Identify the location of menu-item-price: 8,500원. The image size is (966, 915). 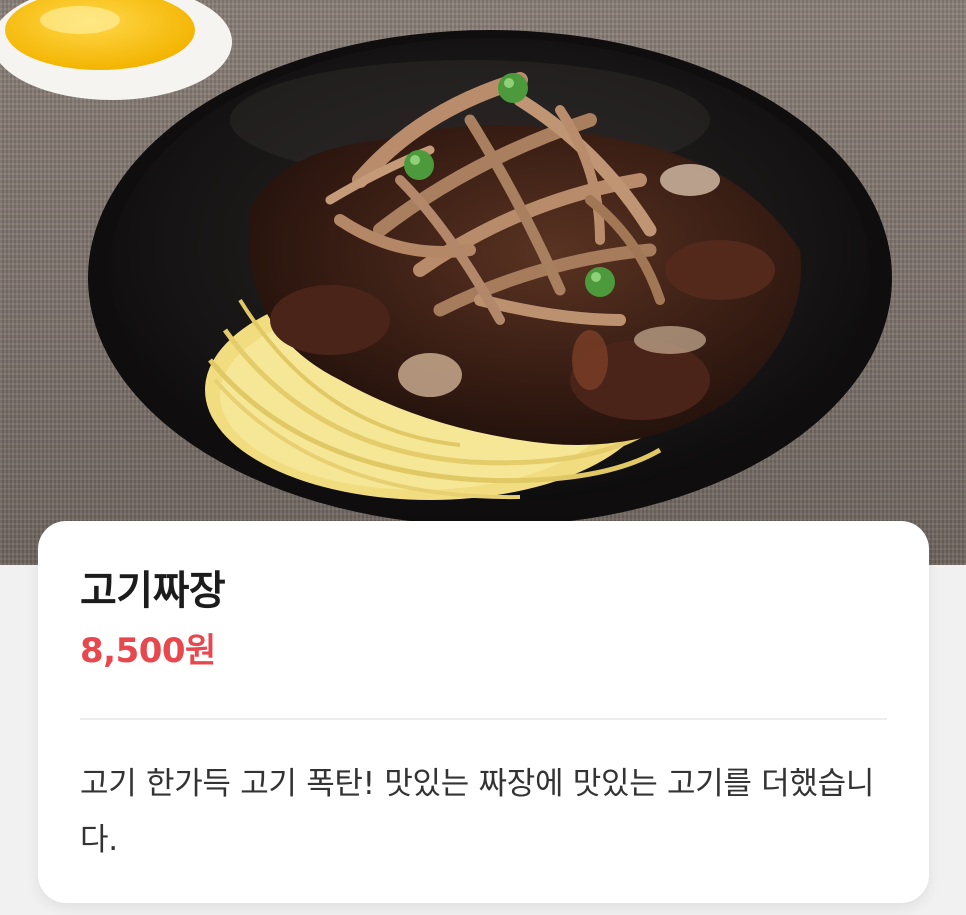
(148, 651).